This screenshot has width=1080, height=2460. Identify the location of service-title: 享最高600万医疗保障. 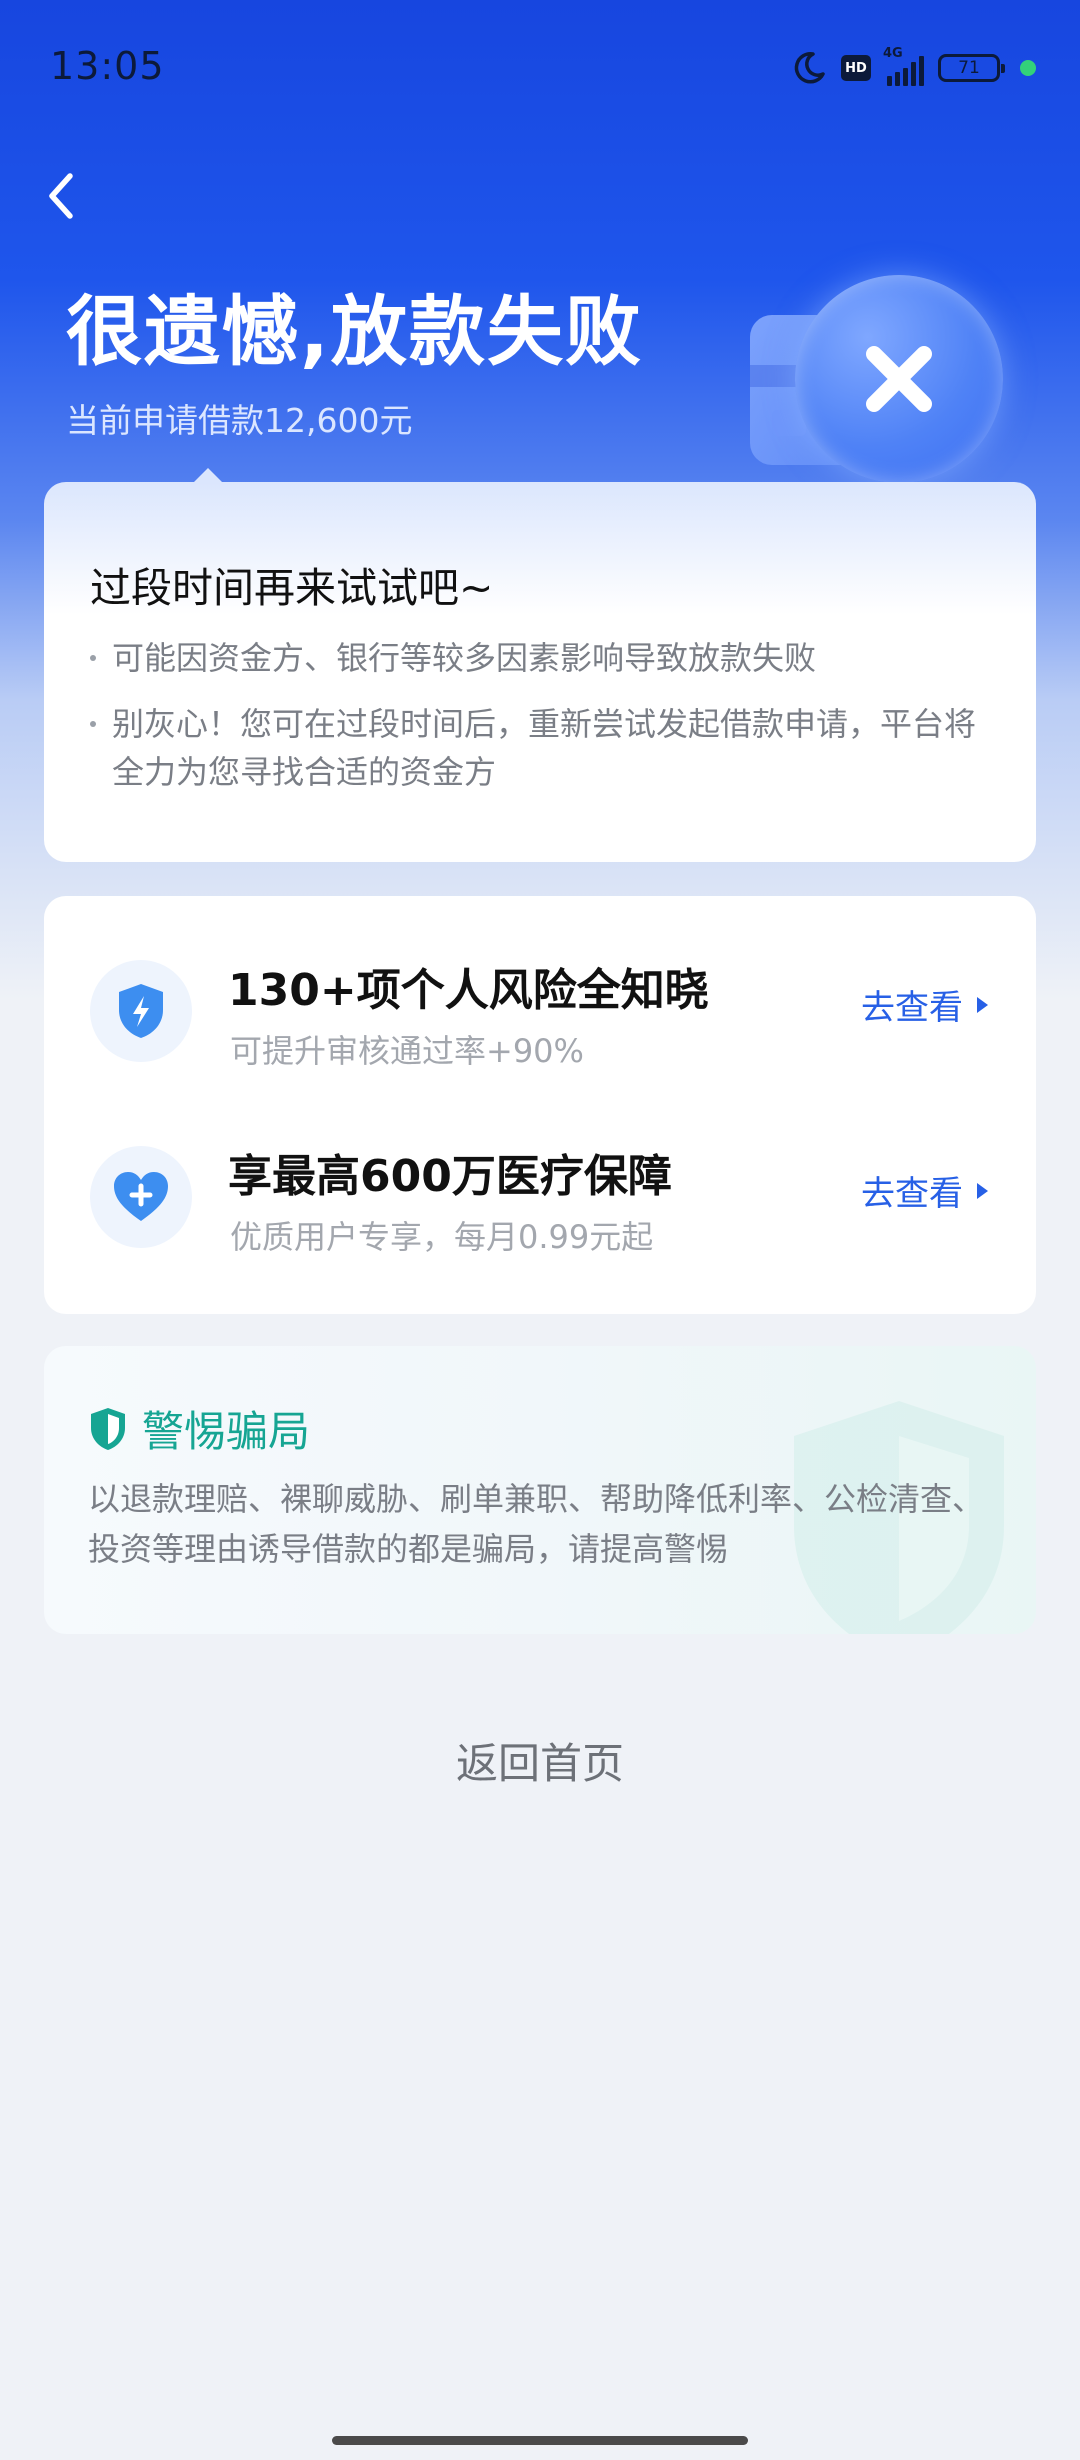
(450, 1176).